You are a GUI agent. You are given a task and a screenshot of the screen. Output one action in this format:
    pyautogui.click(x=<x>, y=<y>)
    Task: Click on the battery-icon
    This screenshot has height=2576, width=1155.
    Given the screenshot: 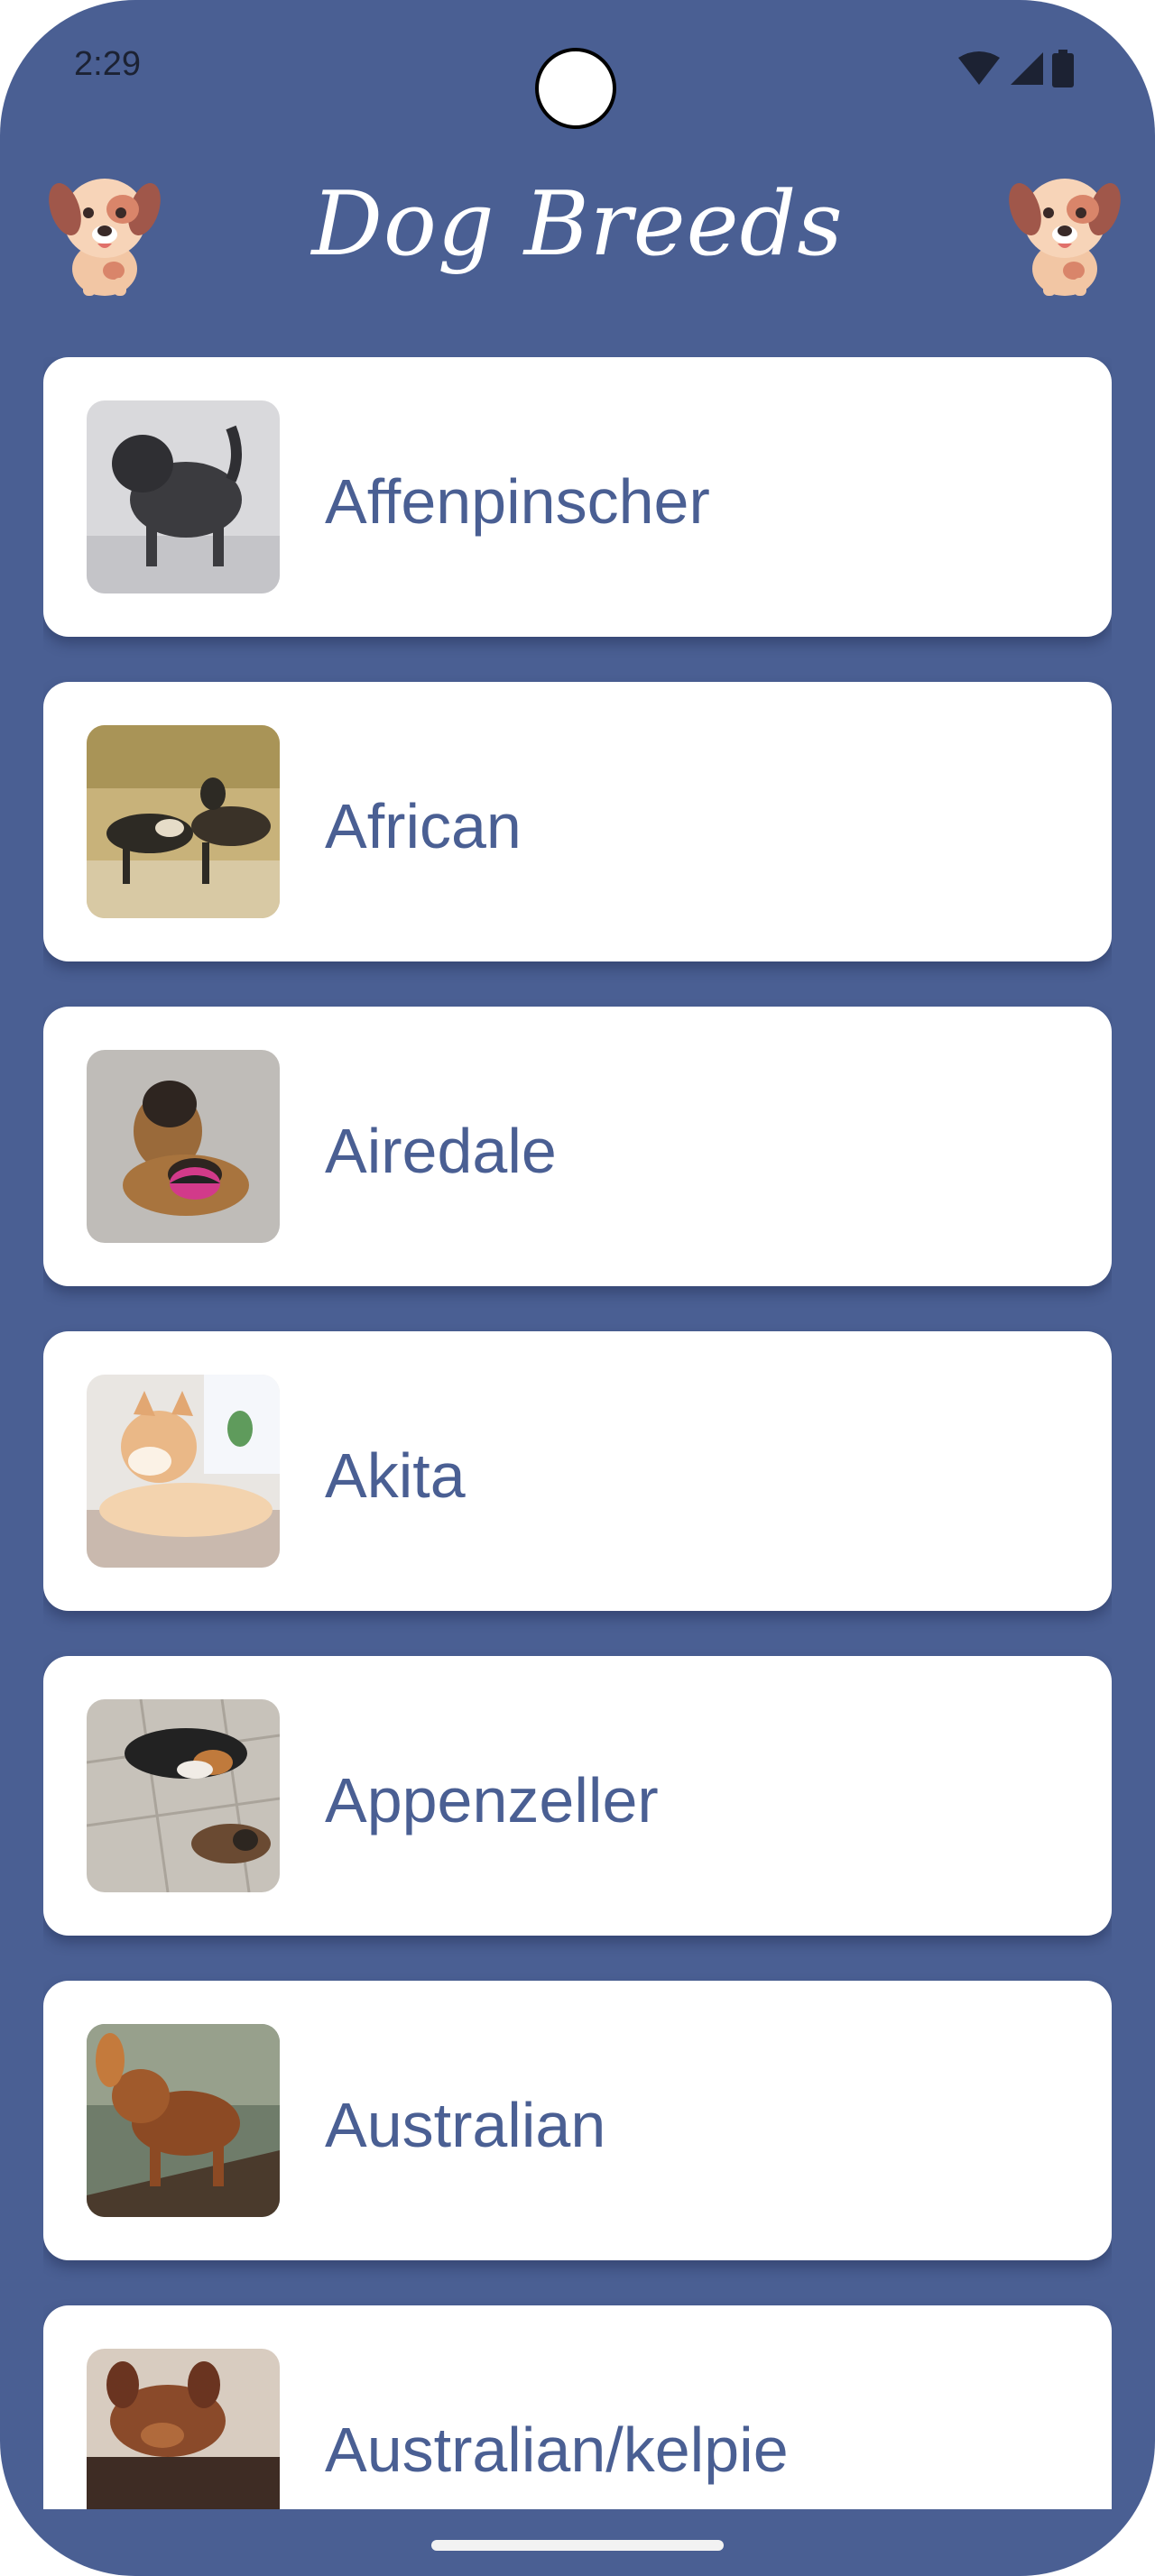 What is the action you would take?
    pyautogui.click(x=1063, y=68)
    